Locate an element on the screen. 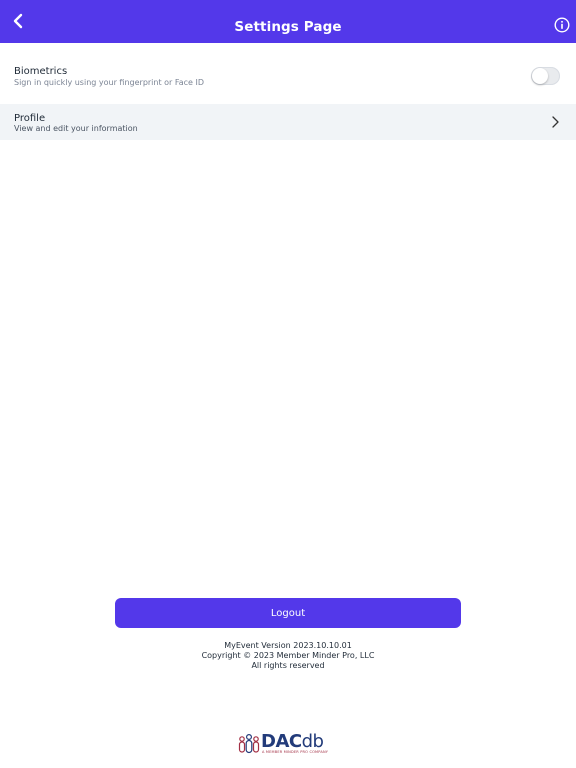  brand-name-bold: DAC is located at coordinates (281, 741).